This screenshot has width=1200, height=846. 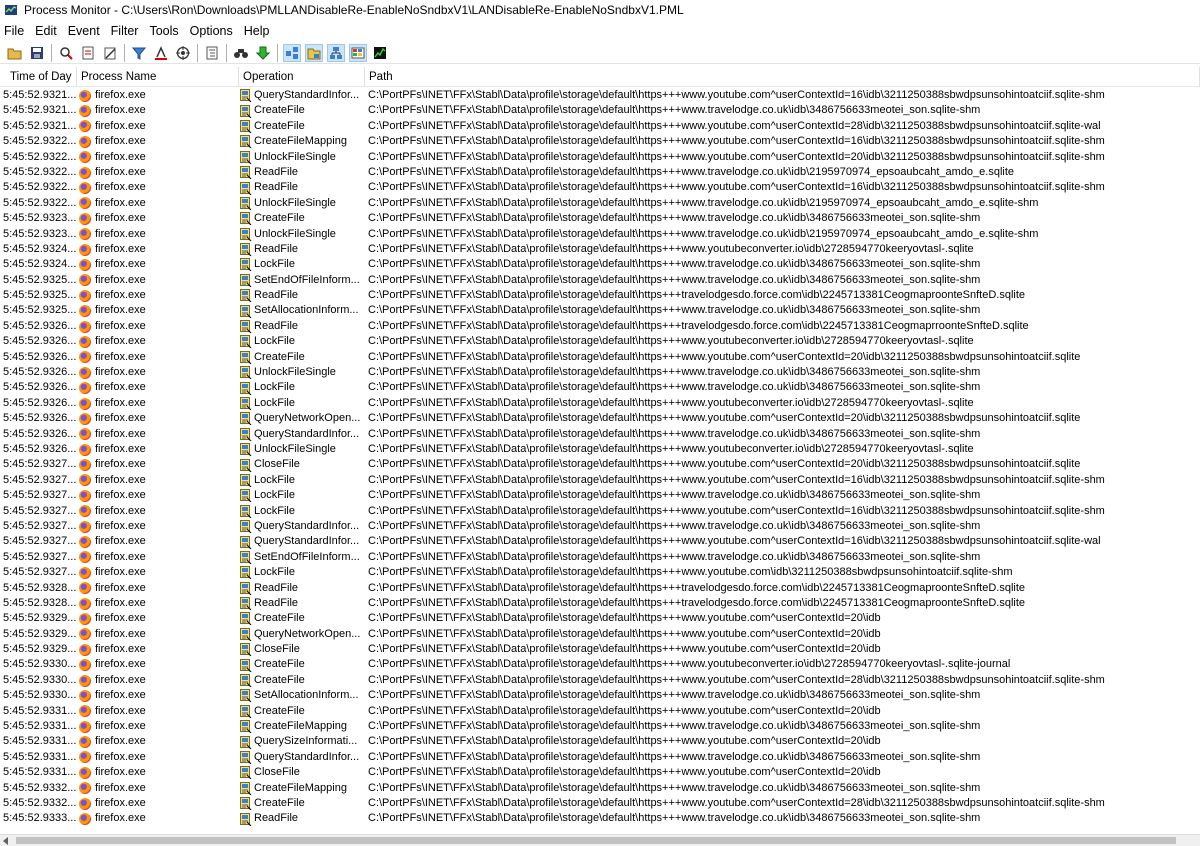 What do you see at coordinates (126, 31) in the screenshot?
I see `menu-filter: Filter` at bounding box center [126, 31].